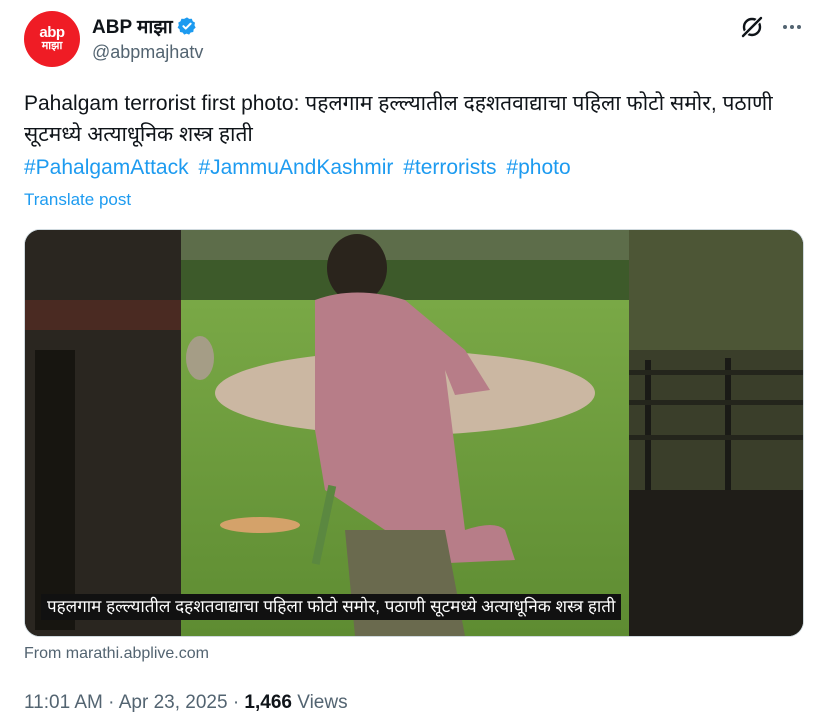  I want to click on author-handle: @abpmajhatv, so click(147, 52).